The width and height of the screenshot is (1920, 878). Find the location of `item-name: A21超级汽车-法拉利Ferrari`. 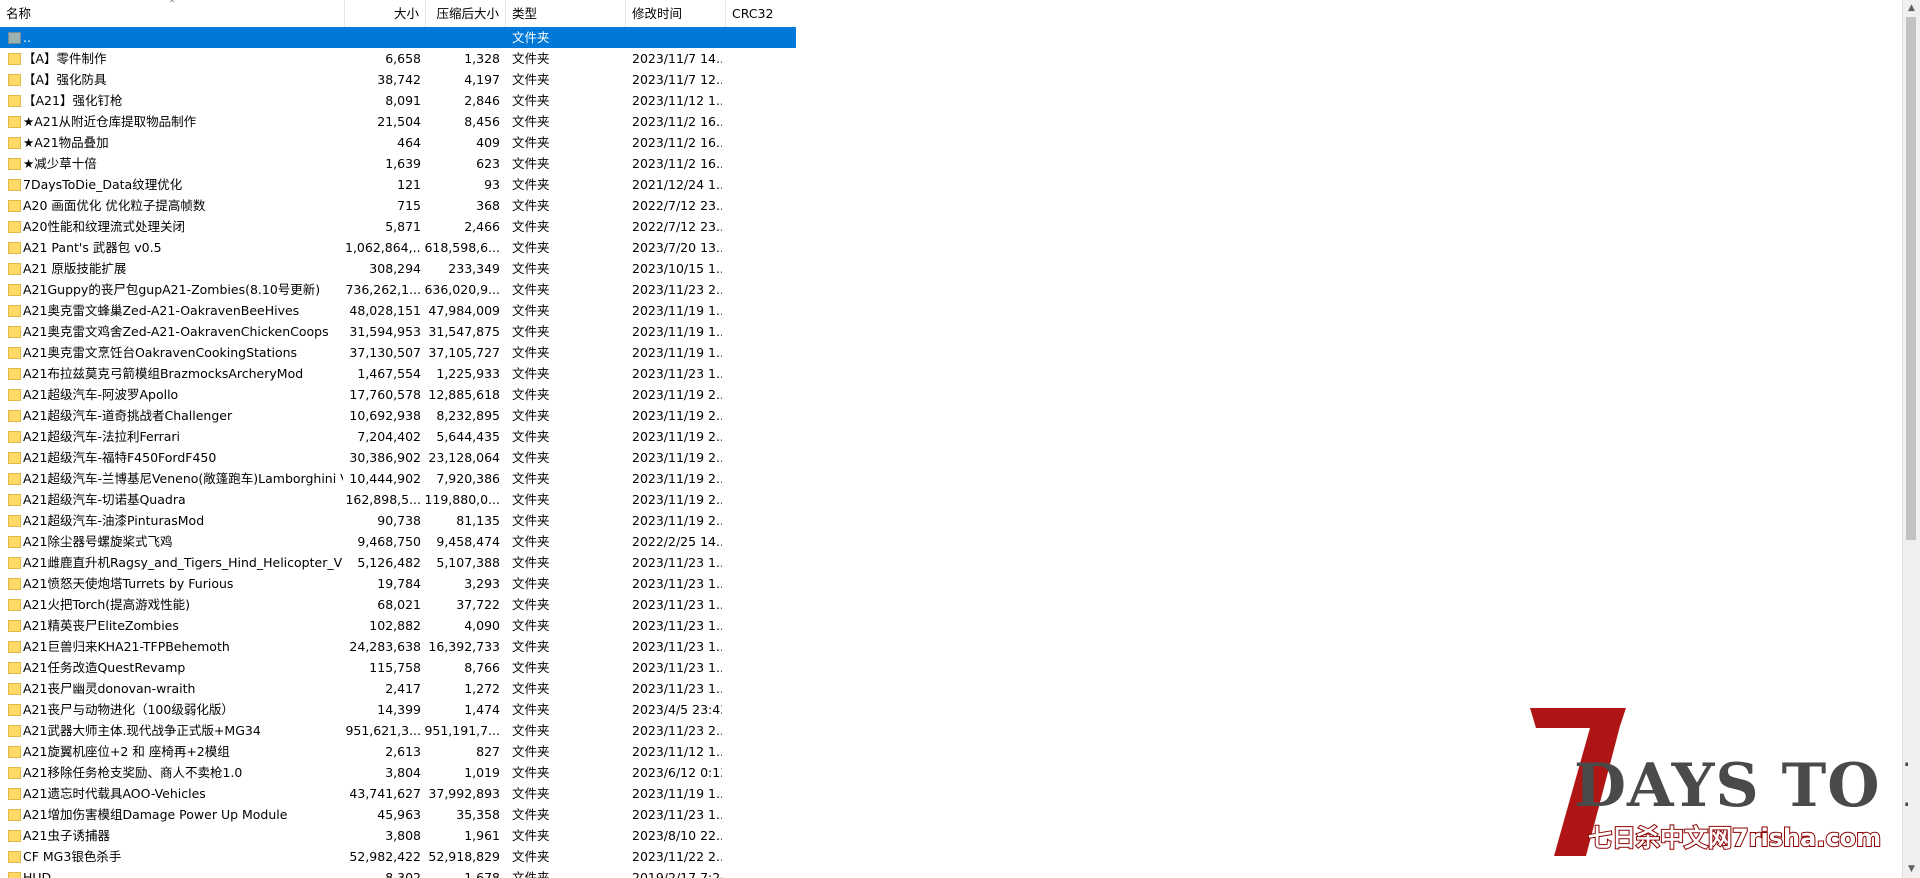

item-name: A21超级汽车-法拉利Ferrari is located at coordinates (101, 436).